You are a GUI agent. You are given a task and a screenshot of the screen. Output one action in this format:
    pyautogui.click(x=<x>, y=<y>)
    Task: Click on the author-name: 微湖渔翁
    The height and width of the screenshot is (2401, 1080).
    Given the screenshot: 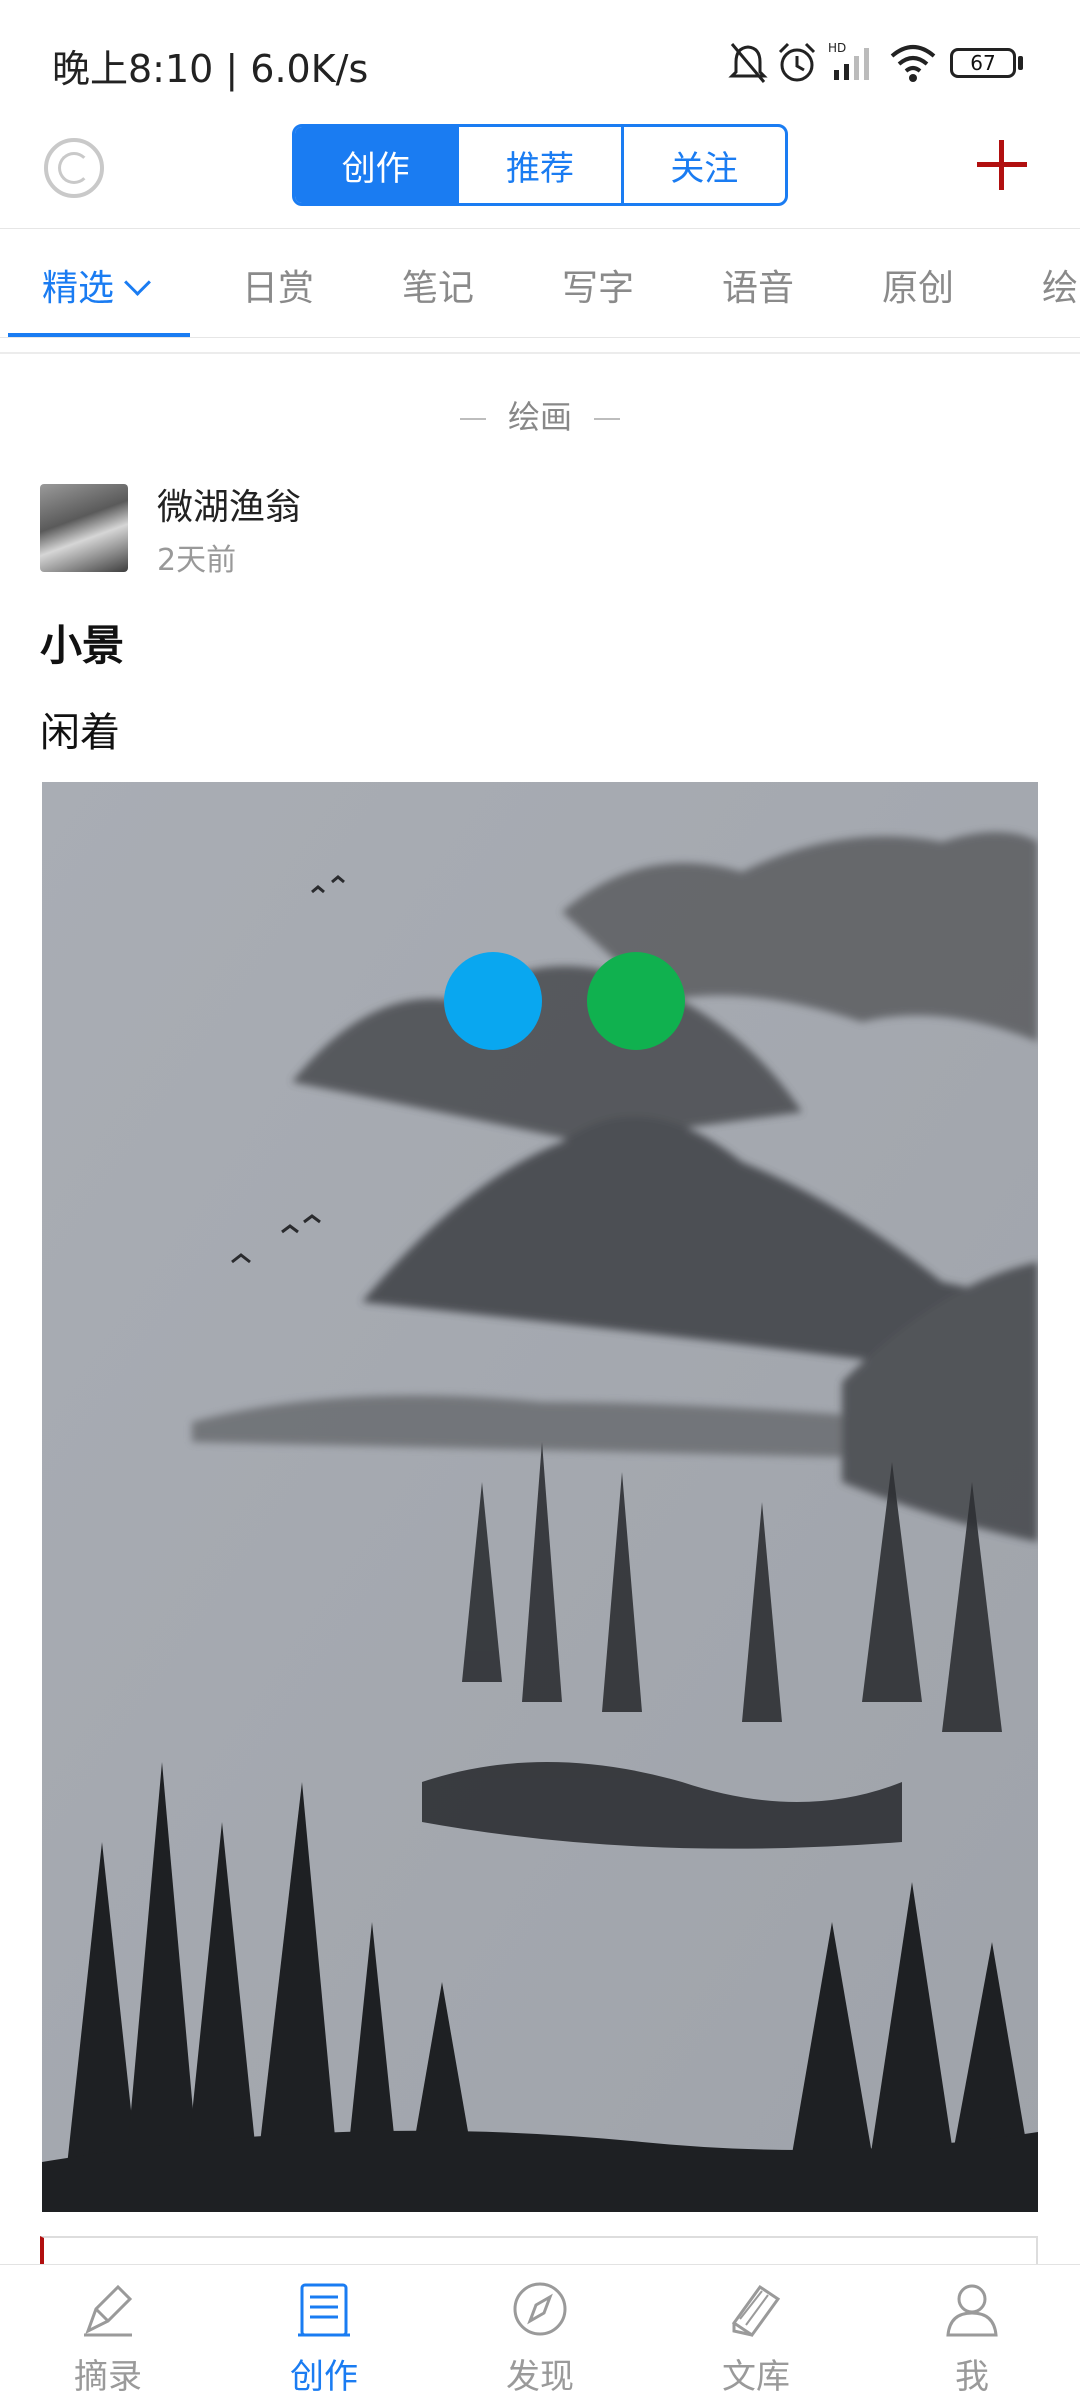 What is the action you would take?
    pyautogui.click(x=229, y=504)
    